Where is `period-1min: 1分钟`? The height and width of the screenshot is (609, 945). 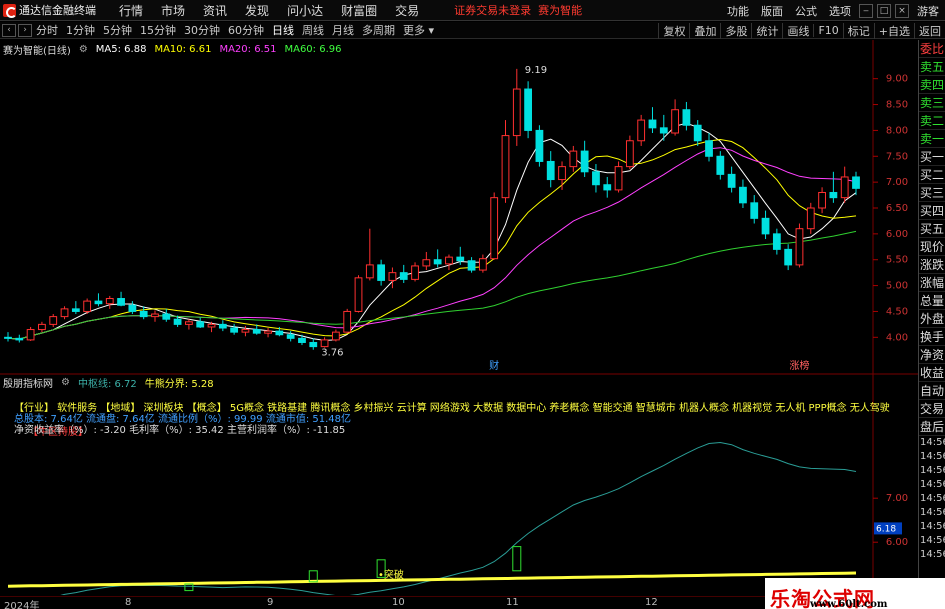
period-1min: 1分钟 is located at coordinates (80, 30).